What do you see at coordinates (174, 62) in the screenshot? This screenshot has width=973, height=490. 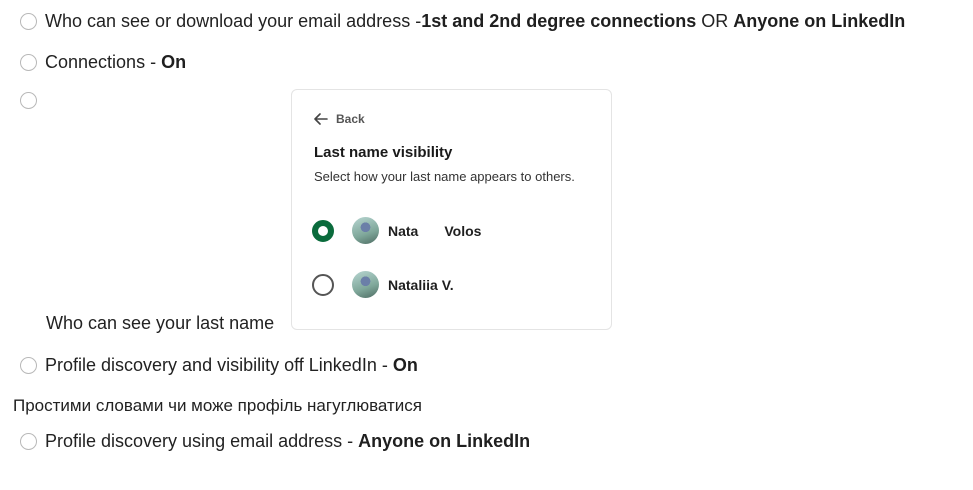 I see `connections-value: On` at bounding box center [174, 62].